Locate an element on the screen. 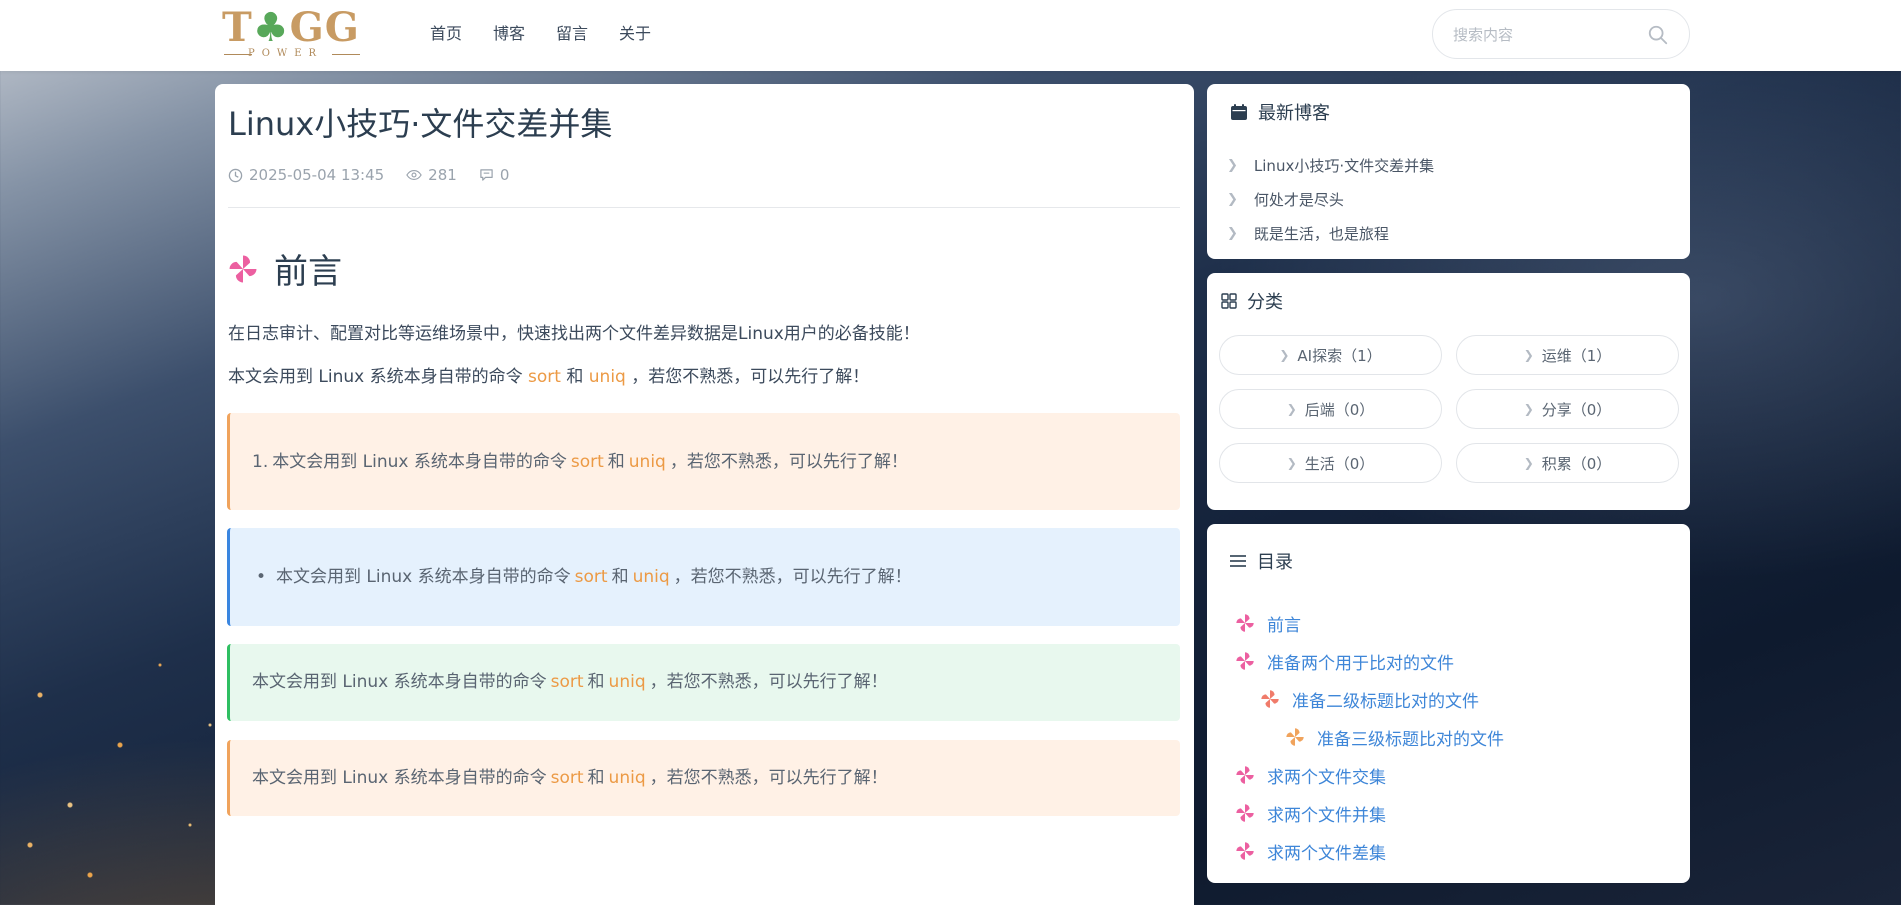 The width and height of the screenshot is (1901, 905). recent-post-item: ❯ 何处才是尽头 is located at coordinates (1330, 199).